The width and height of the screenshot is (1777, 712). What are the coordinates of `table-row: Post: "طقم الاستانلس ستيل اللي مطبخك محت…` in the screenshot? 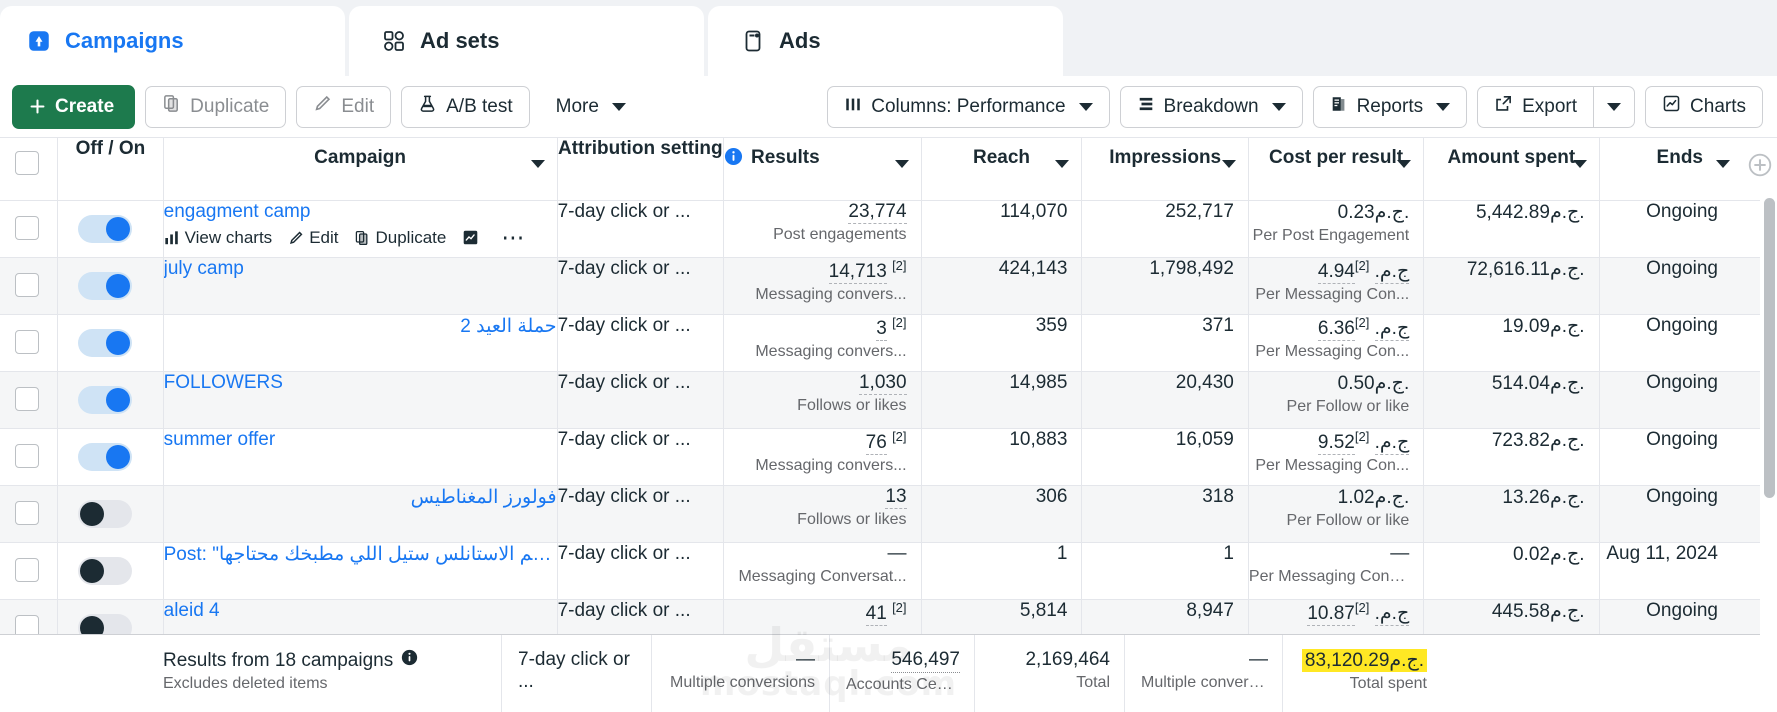 It's located at (880, 571).